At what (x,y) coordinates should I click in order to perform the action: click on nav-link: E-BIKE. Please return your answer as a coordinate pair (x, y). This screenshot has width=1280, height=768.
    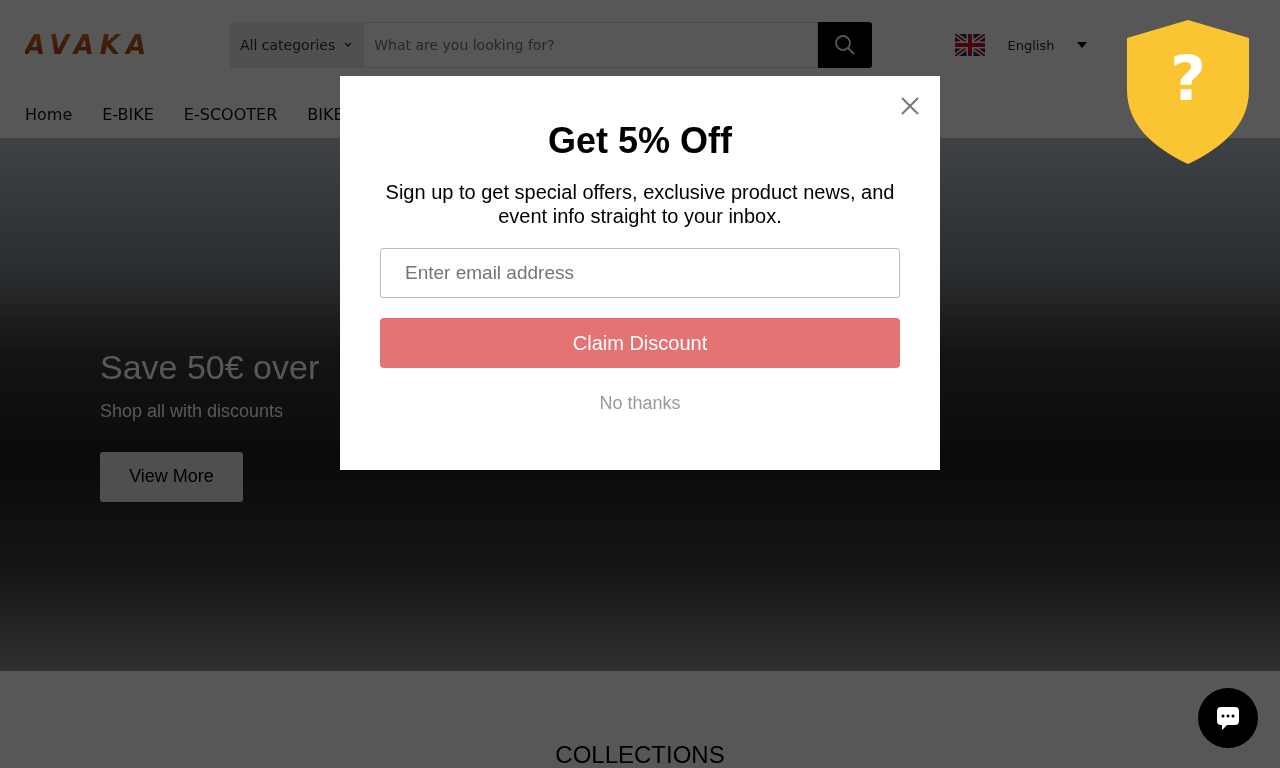
    Looking at the image, I should click on (128, 114).